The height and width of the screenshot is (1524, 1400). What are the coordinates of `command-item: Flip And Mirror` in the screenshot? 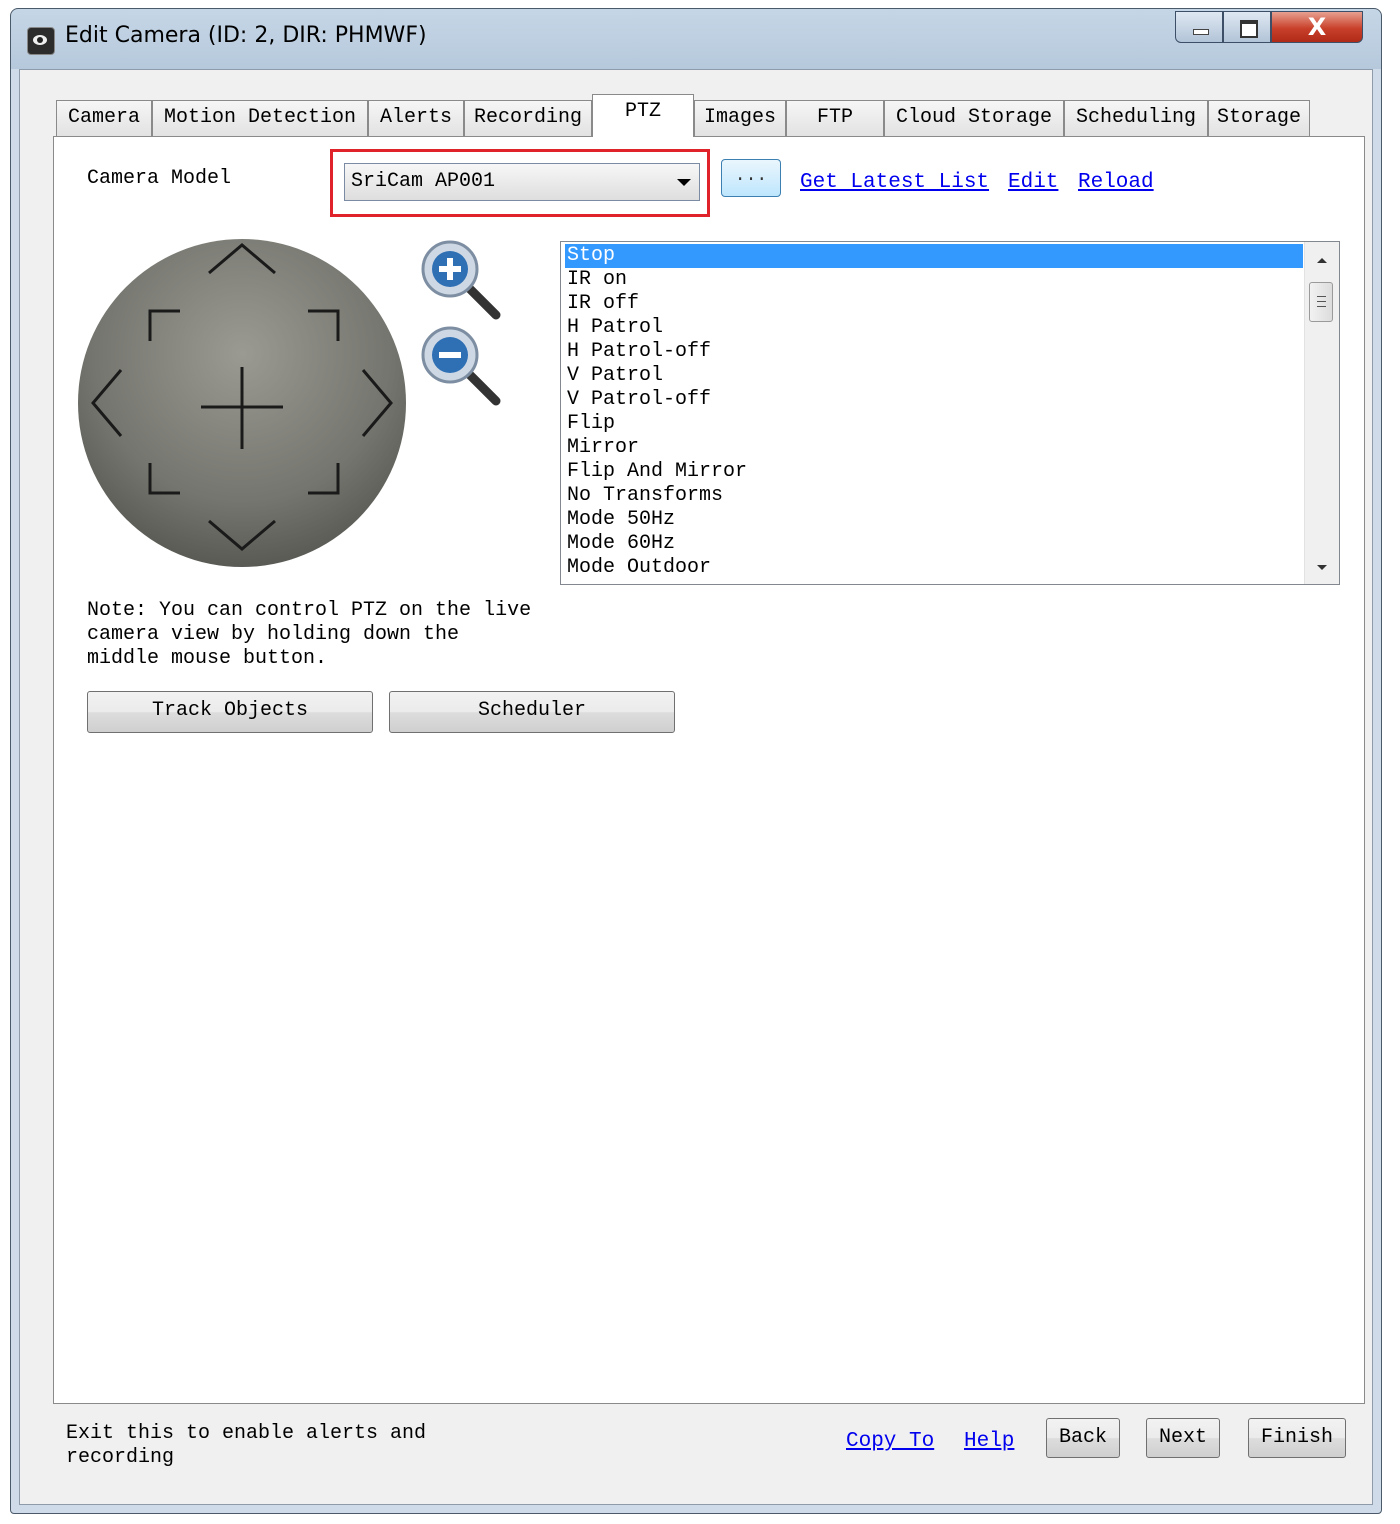 It's located at (934, 472).